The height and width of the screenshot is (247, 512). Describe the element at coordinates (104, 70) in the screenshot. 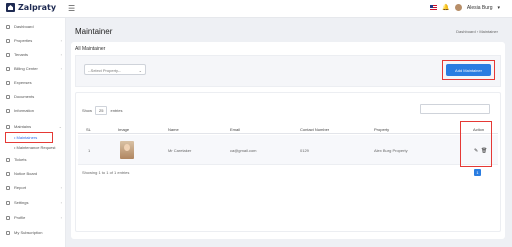

I see `property-select-value: --Select Property--` at that location.